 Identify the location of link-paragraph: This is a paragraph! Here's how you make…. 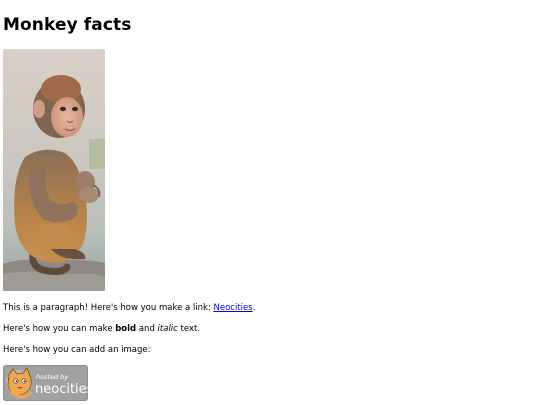
(271, 308).